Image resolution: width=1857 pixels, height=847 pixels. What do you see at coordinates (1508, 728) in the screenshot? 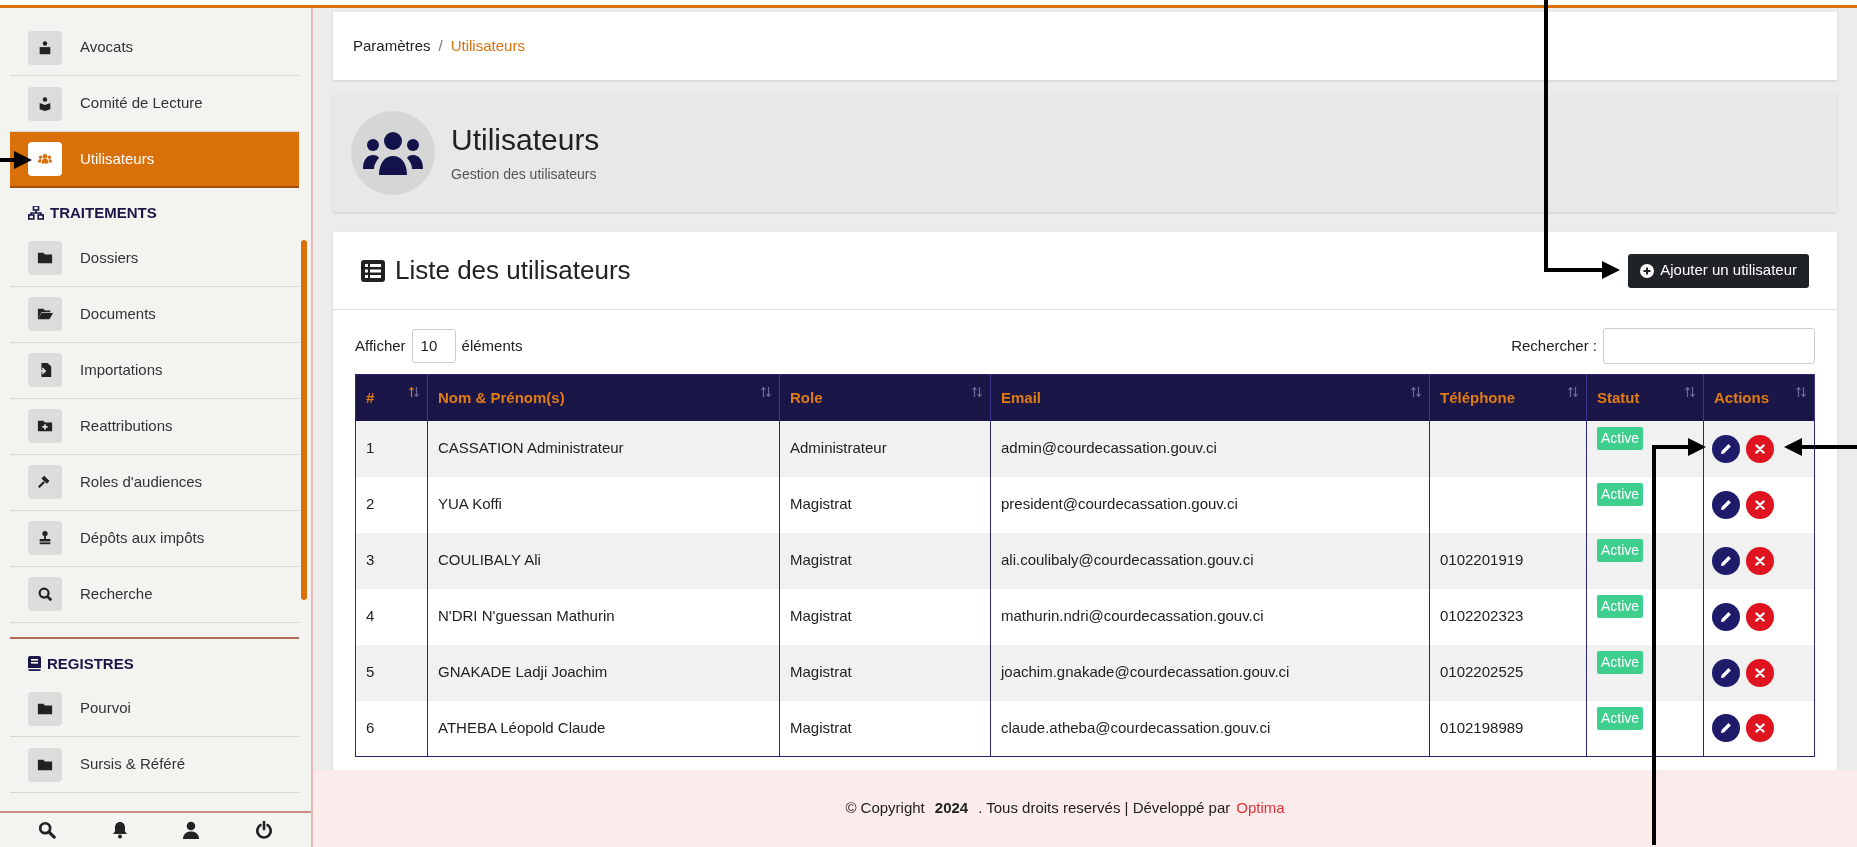
I see `user-phone: 0102198989` at bounding box center [1508, 728].